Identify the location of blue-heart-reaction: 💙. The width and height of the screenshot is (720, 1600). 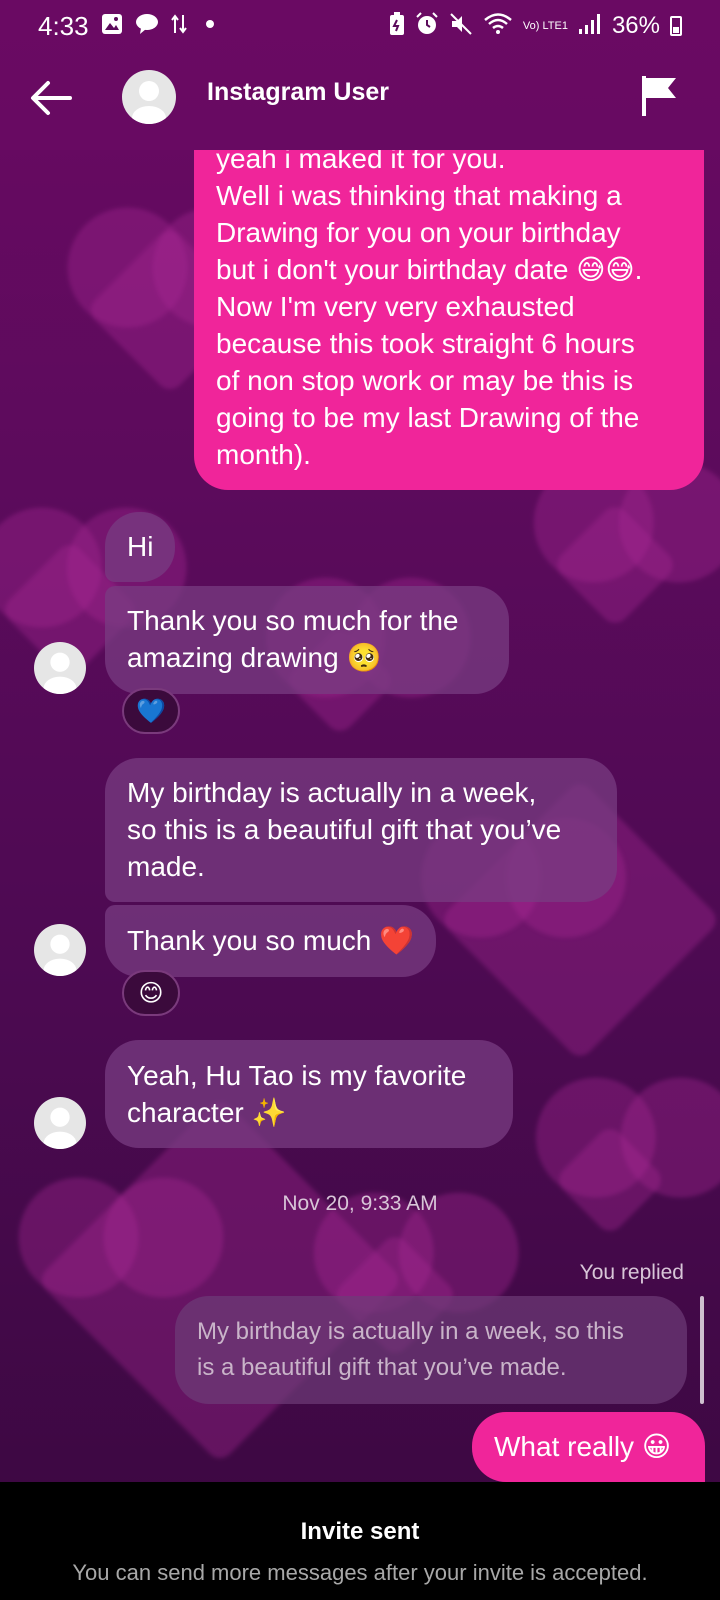
(151, 711).